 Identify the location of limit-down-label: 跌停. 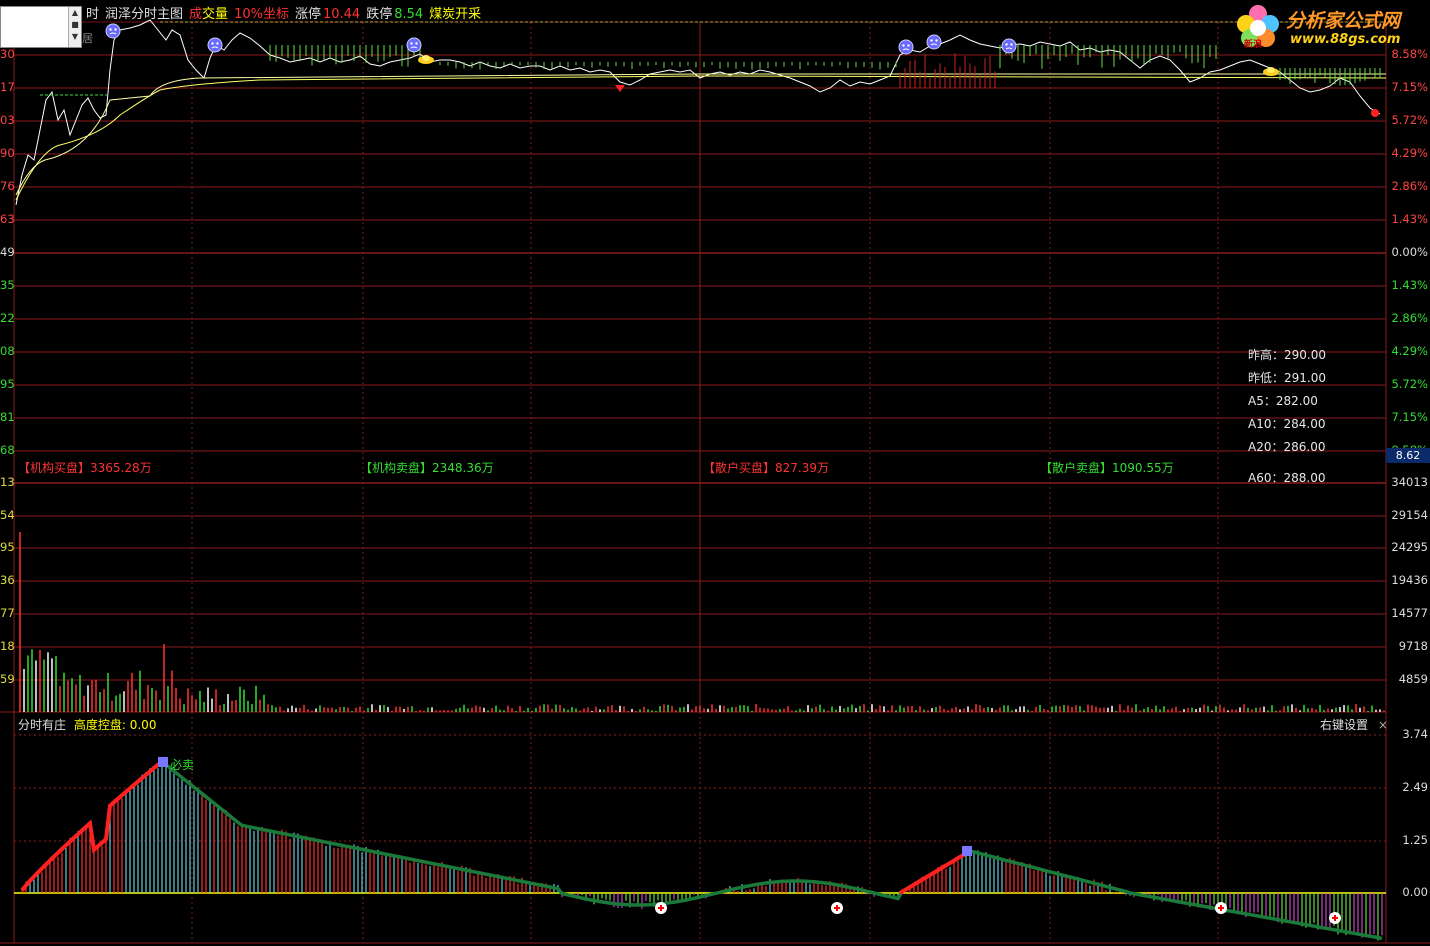
(379, 14).